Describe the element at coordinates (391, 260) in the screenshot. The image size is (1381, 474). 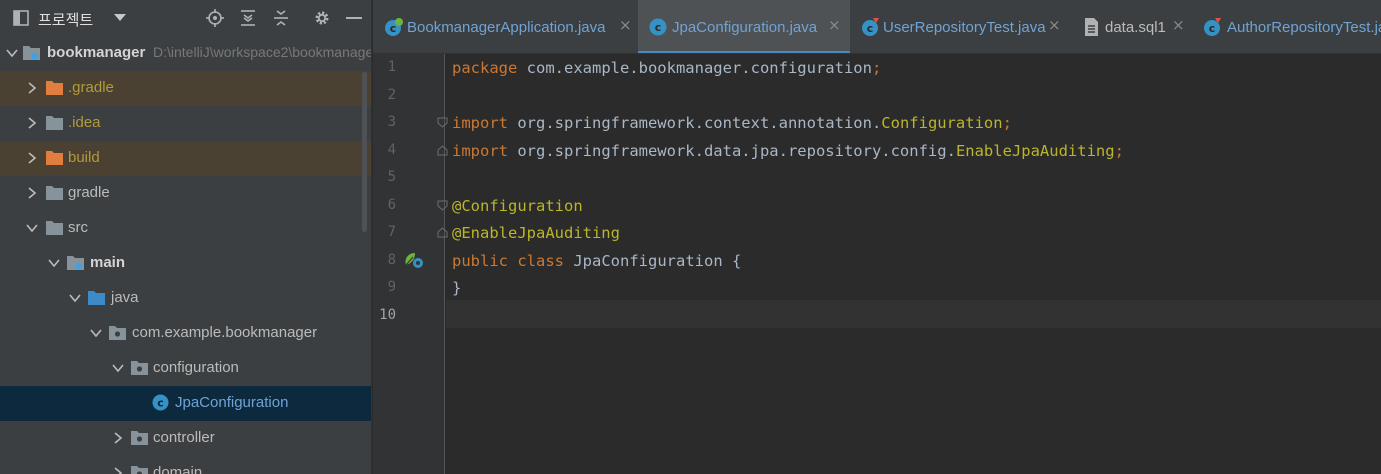
I see `line-number: 8` at that location.